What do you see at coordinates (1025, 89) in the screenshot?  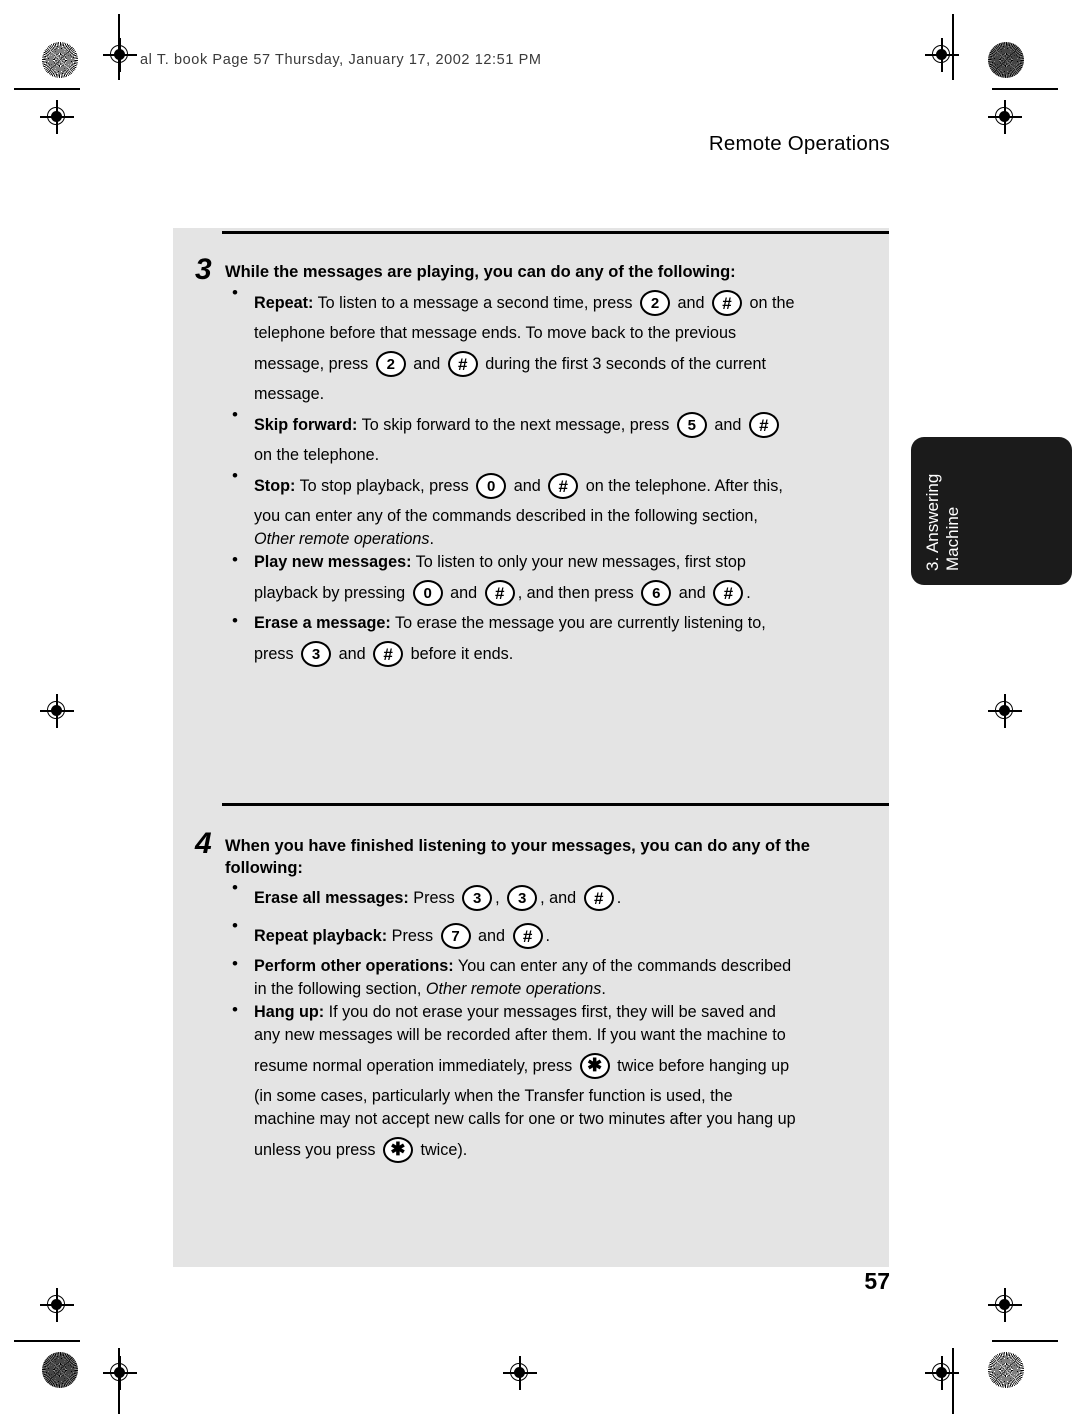 I see `crop-mark-top-right-horizontal` at bounding box center [1025, 89].